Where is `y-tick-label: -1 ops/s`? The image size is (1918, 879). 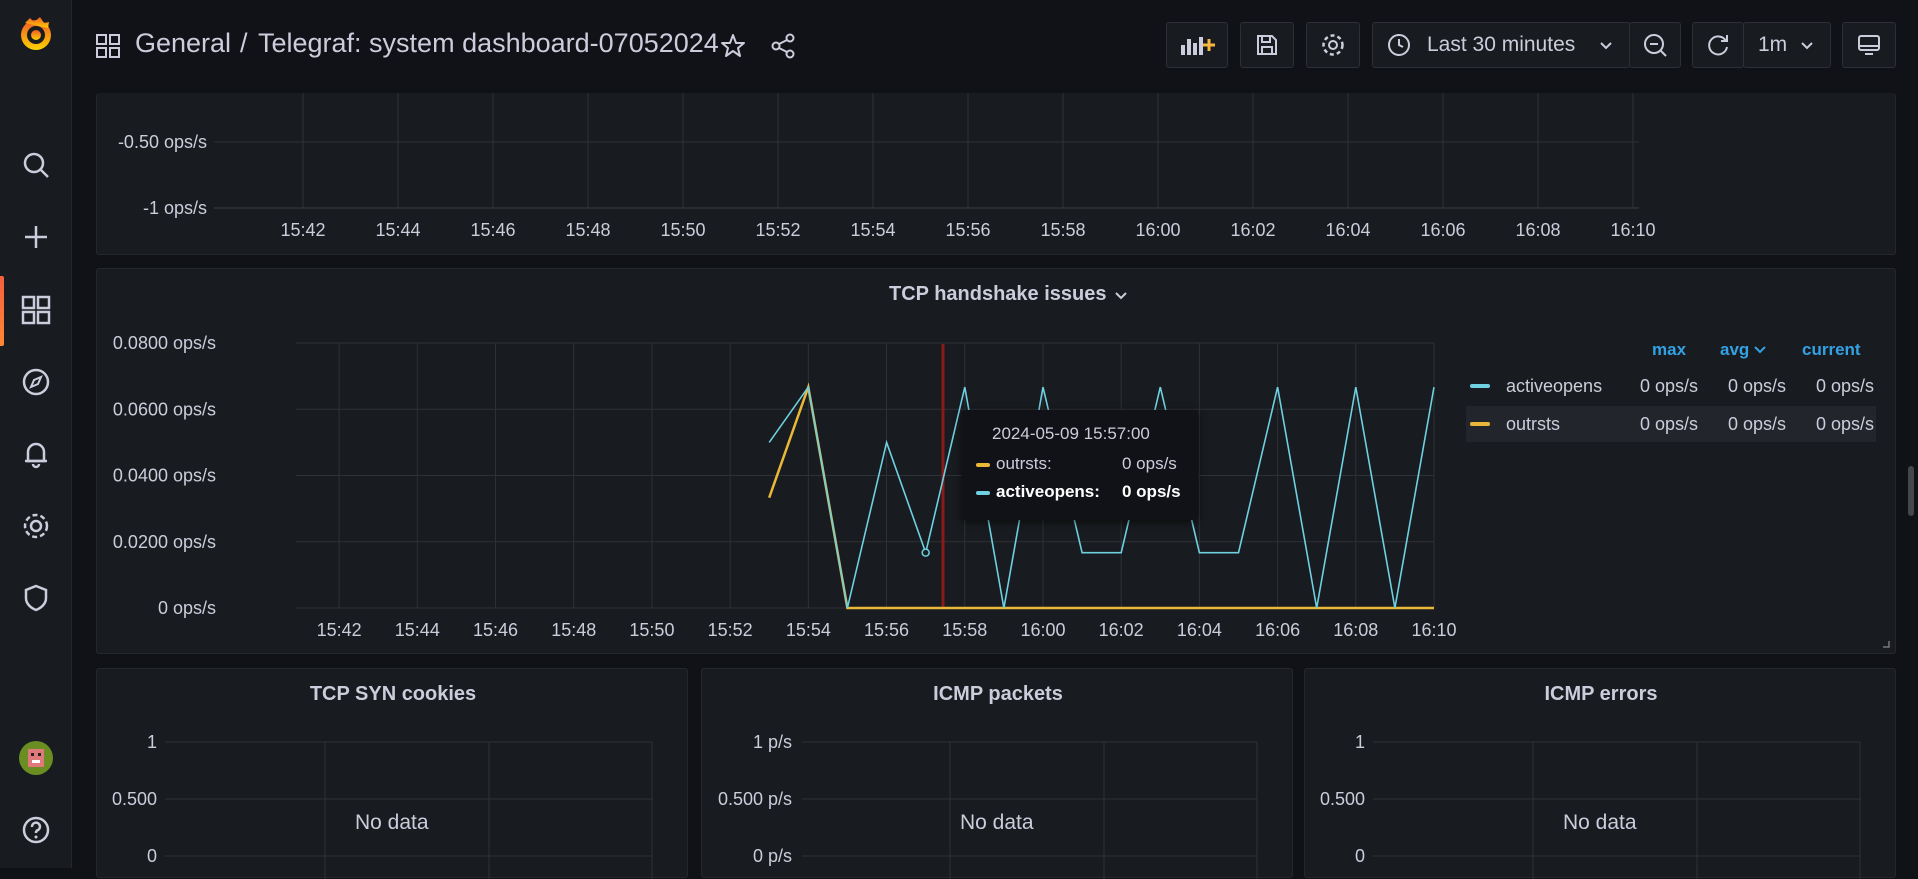
y-tick-label: -1 ops/s is located at coordinates (175, 208).